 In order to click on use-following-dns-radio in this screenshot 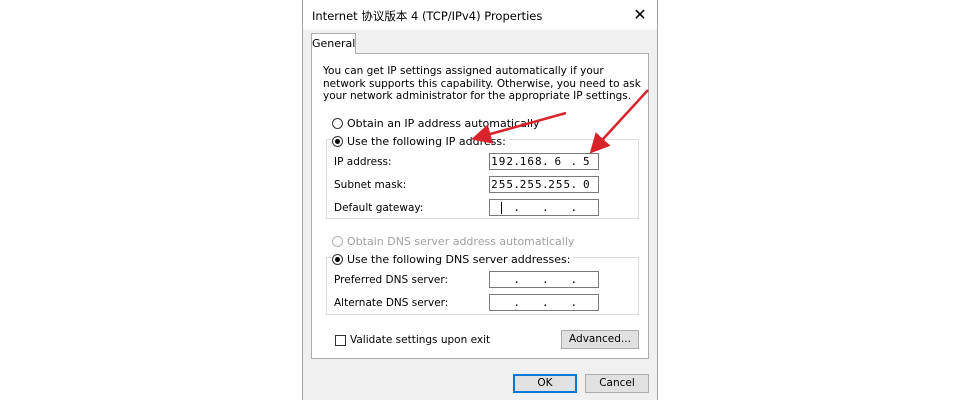, I will do `click(337, 259)`.